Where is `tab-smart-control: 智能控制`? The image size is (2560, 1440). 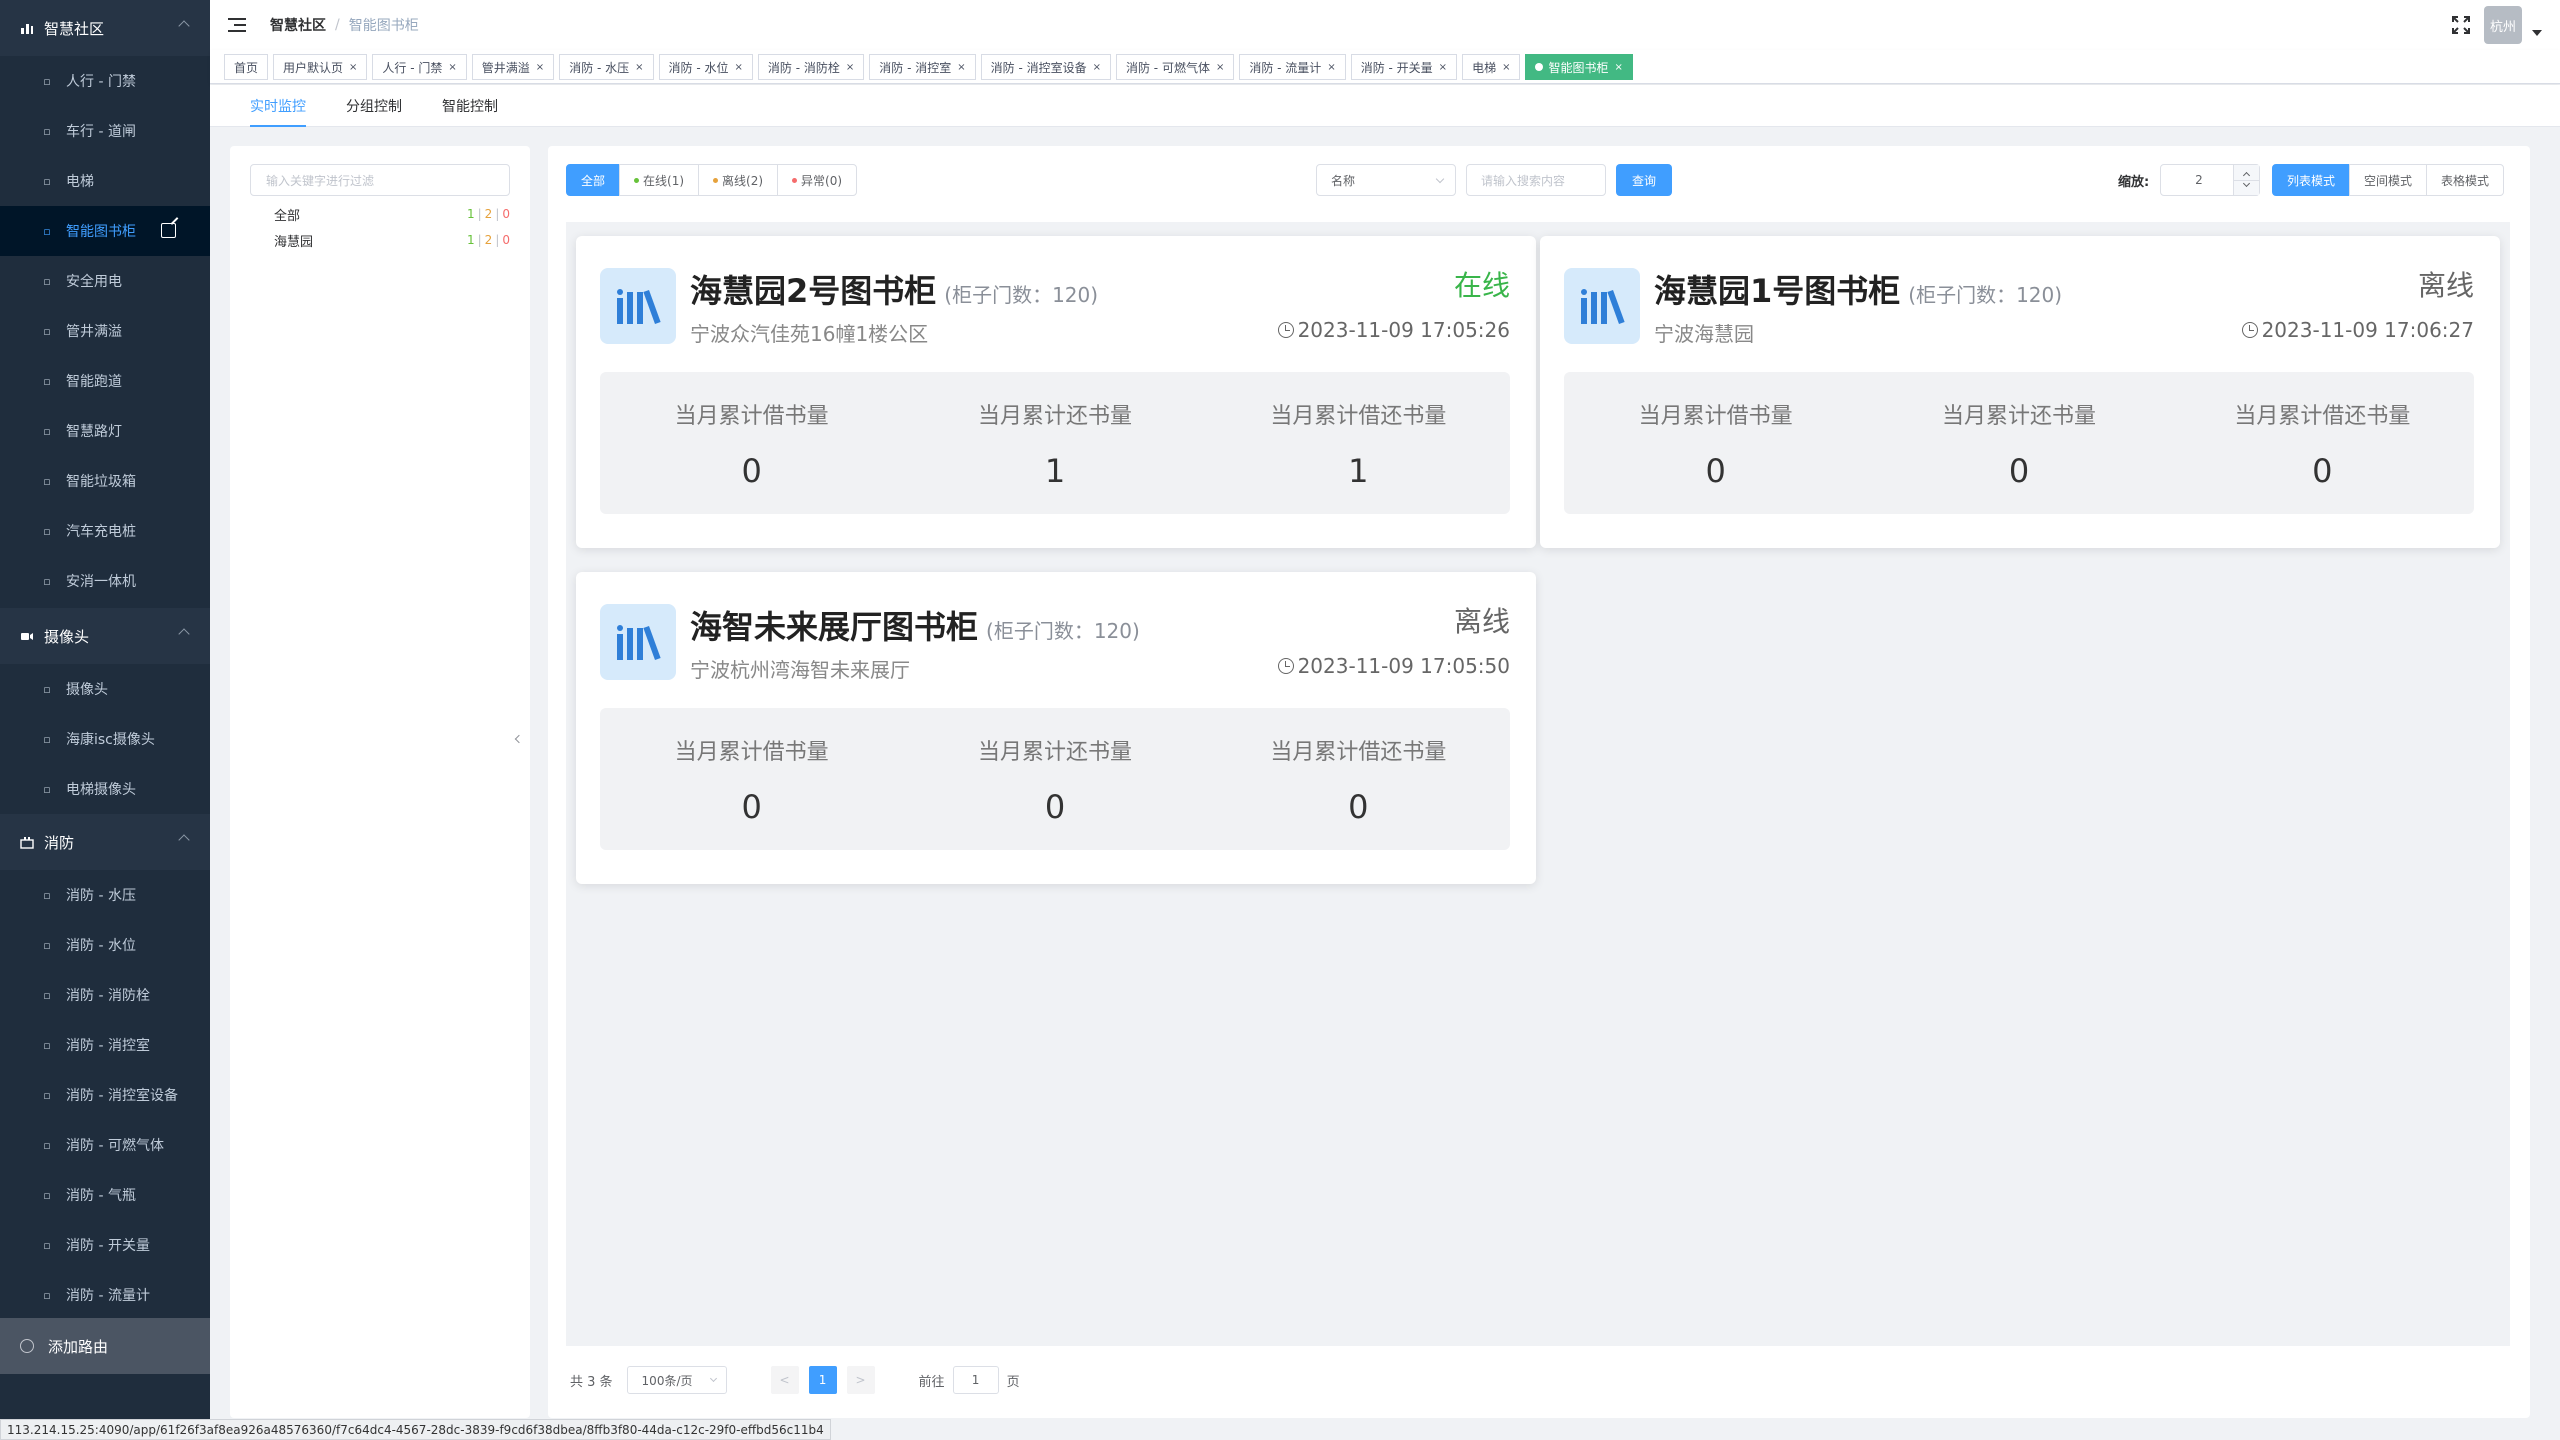
tab-smart-control: 智能控制 is located at coordinates (470, 106).